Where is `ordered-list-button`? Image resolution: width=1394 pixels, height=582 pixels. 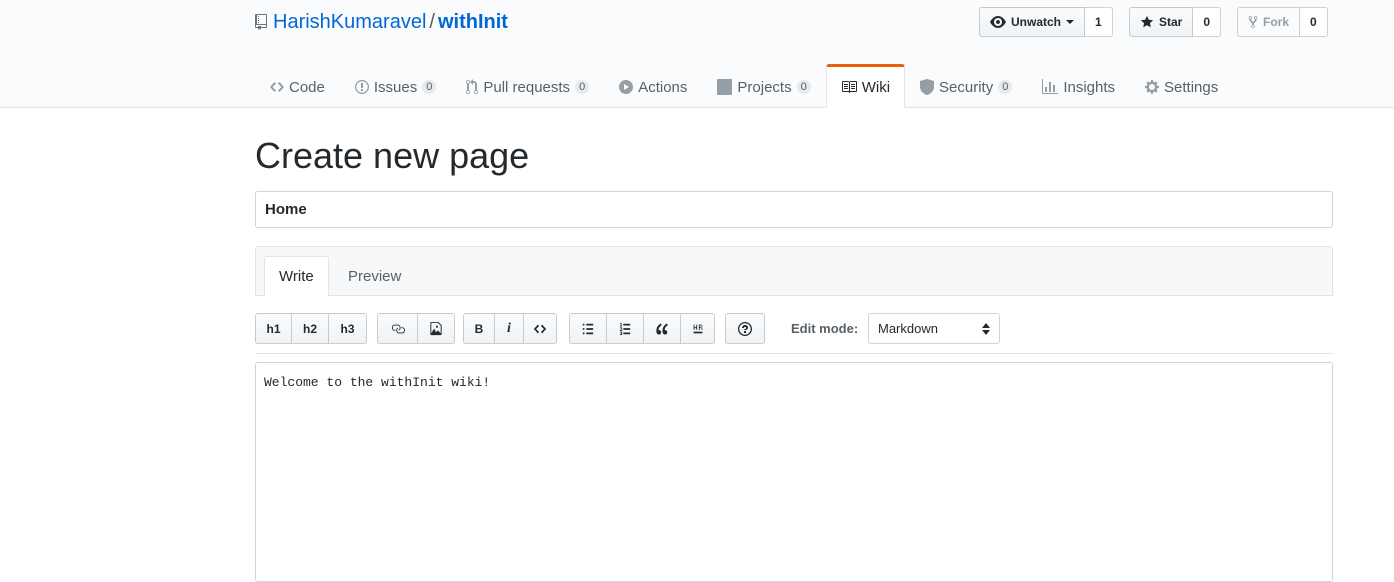
ordered-list-button is located at coordinates (625, 328).